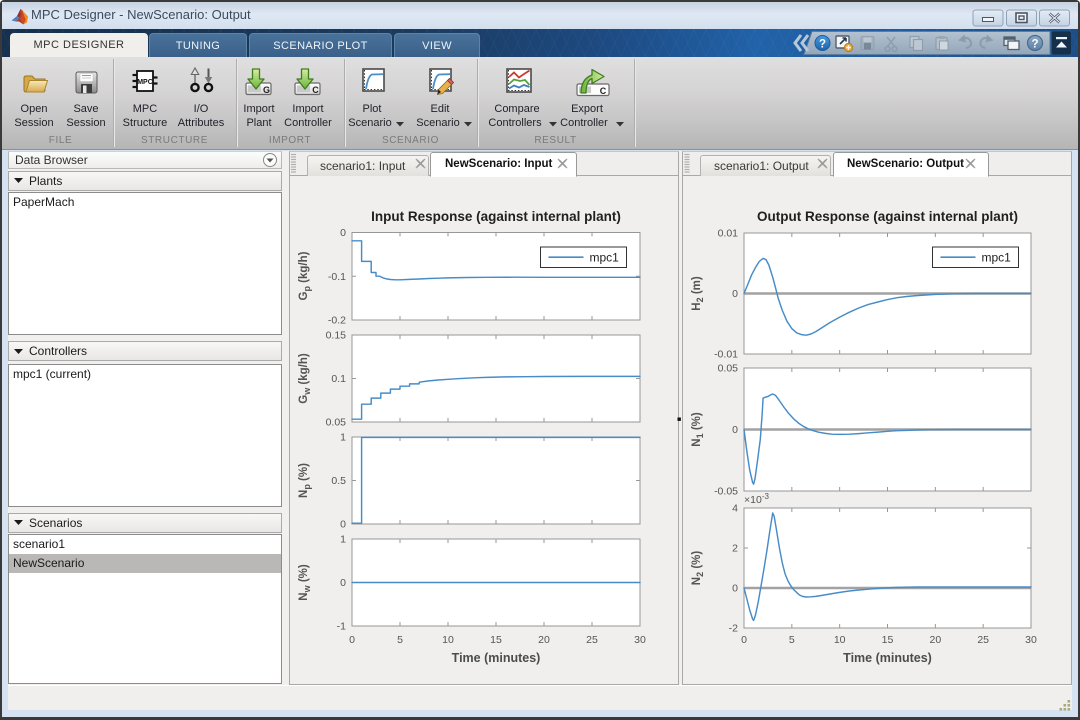 The image size is (1080, 720). Describe the element at coordinates (266, 90) in the screenshot. I see `svg-text: G` at that location.